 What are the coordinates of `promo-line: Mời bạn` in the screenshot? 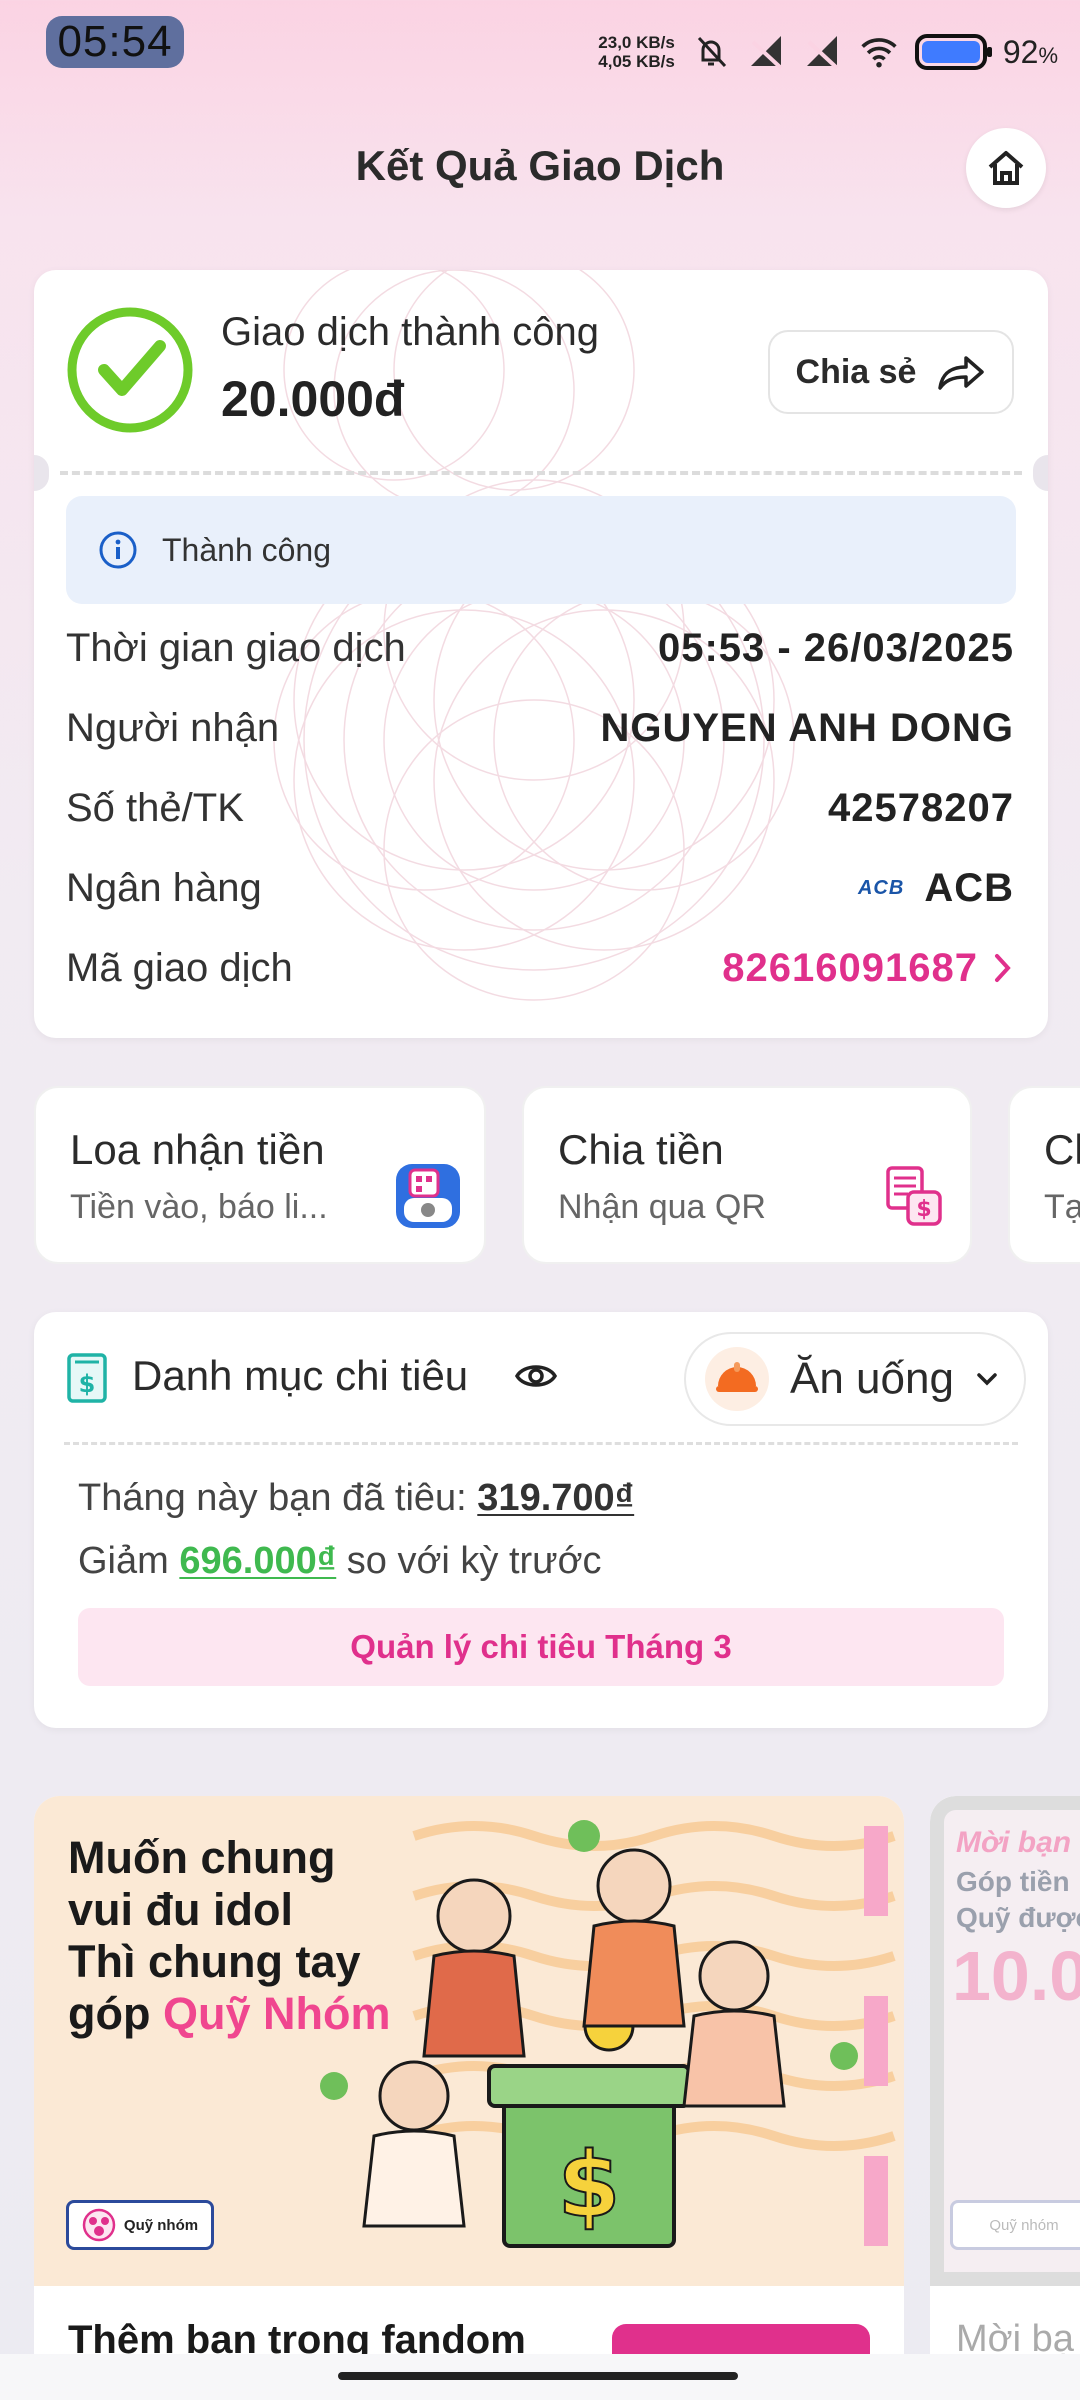 It's located at (1014, 1842).